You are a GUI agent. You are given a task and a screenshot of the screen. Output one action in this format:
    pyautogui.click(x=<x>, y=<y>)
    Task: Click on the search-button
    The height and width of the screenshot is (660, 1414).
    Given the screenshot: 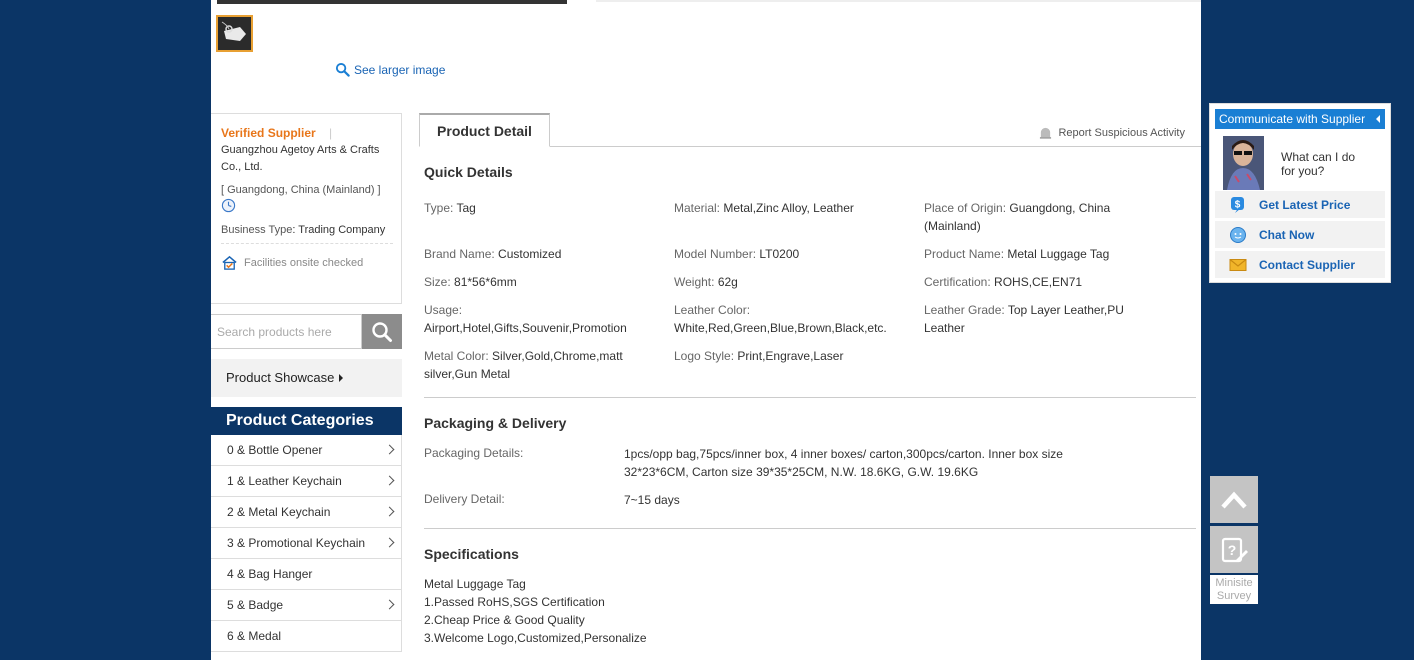 What is the action you would take?
    pyautogui.click(x=382, y=331)
    